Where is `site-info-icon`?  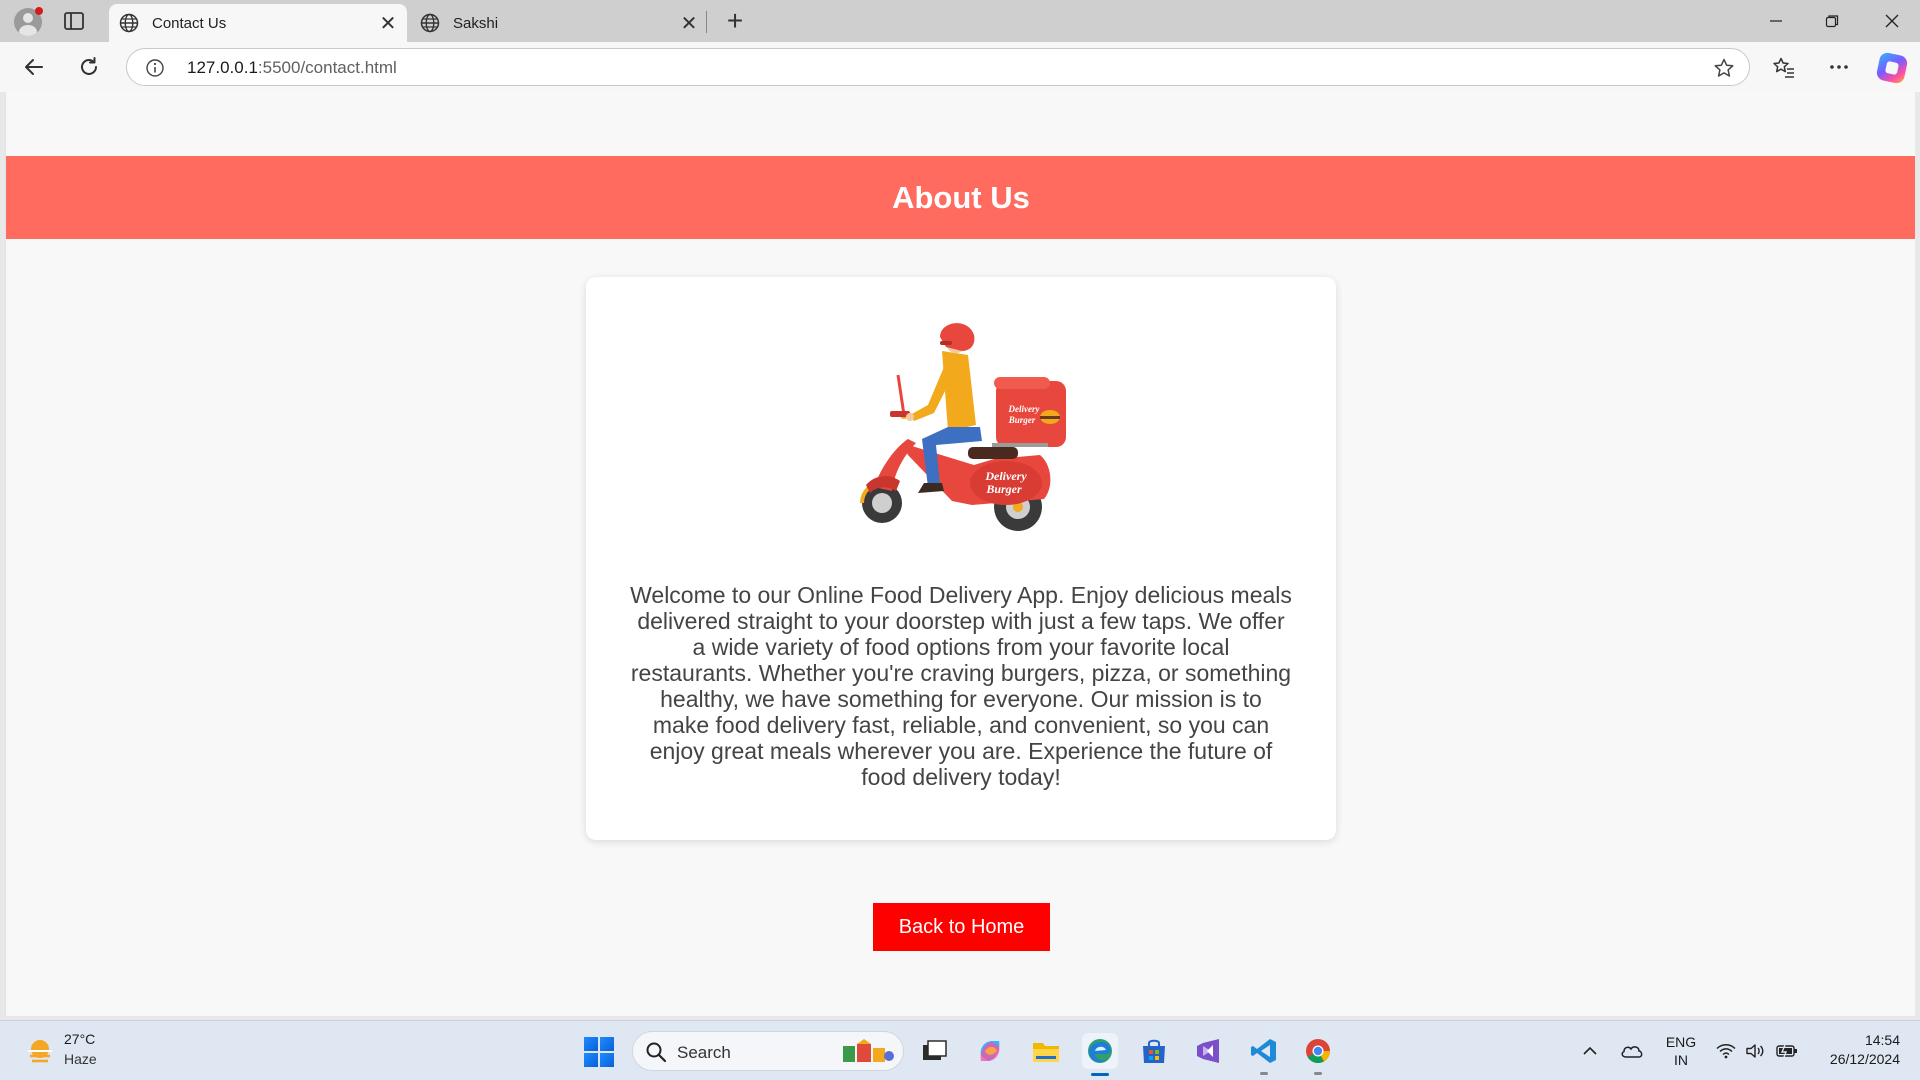 site-info-icon is located at coordinates (155, 68).